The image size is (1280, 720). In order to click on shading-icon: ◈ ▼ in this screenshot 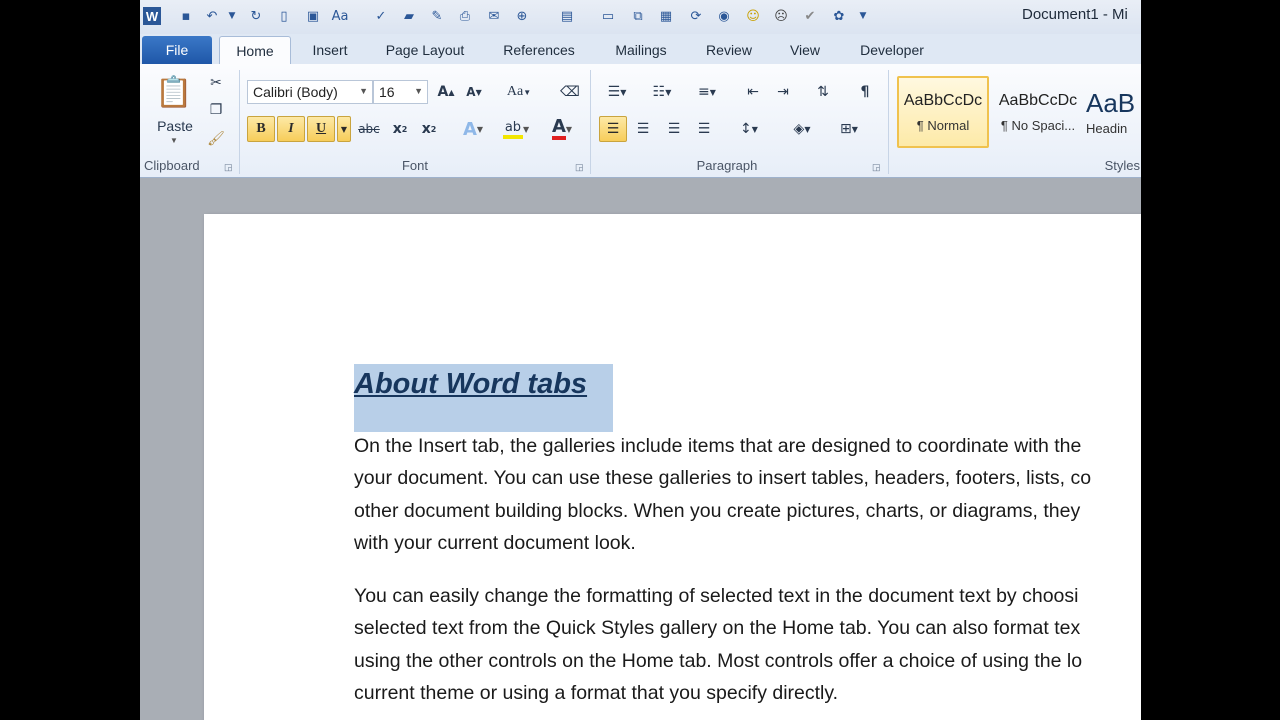, I will do `click(802, 129)`.